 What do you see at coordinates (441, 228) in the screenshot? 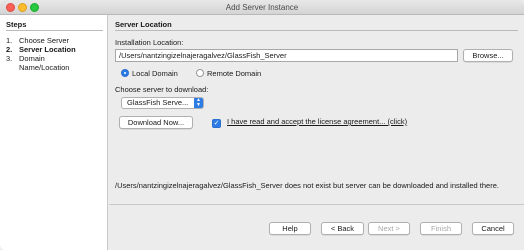
I see `finish-button: Finish` at bounding box center [441, 228].